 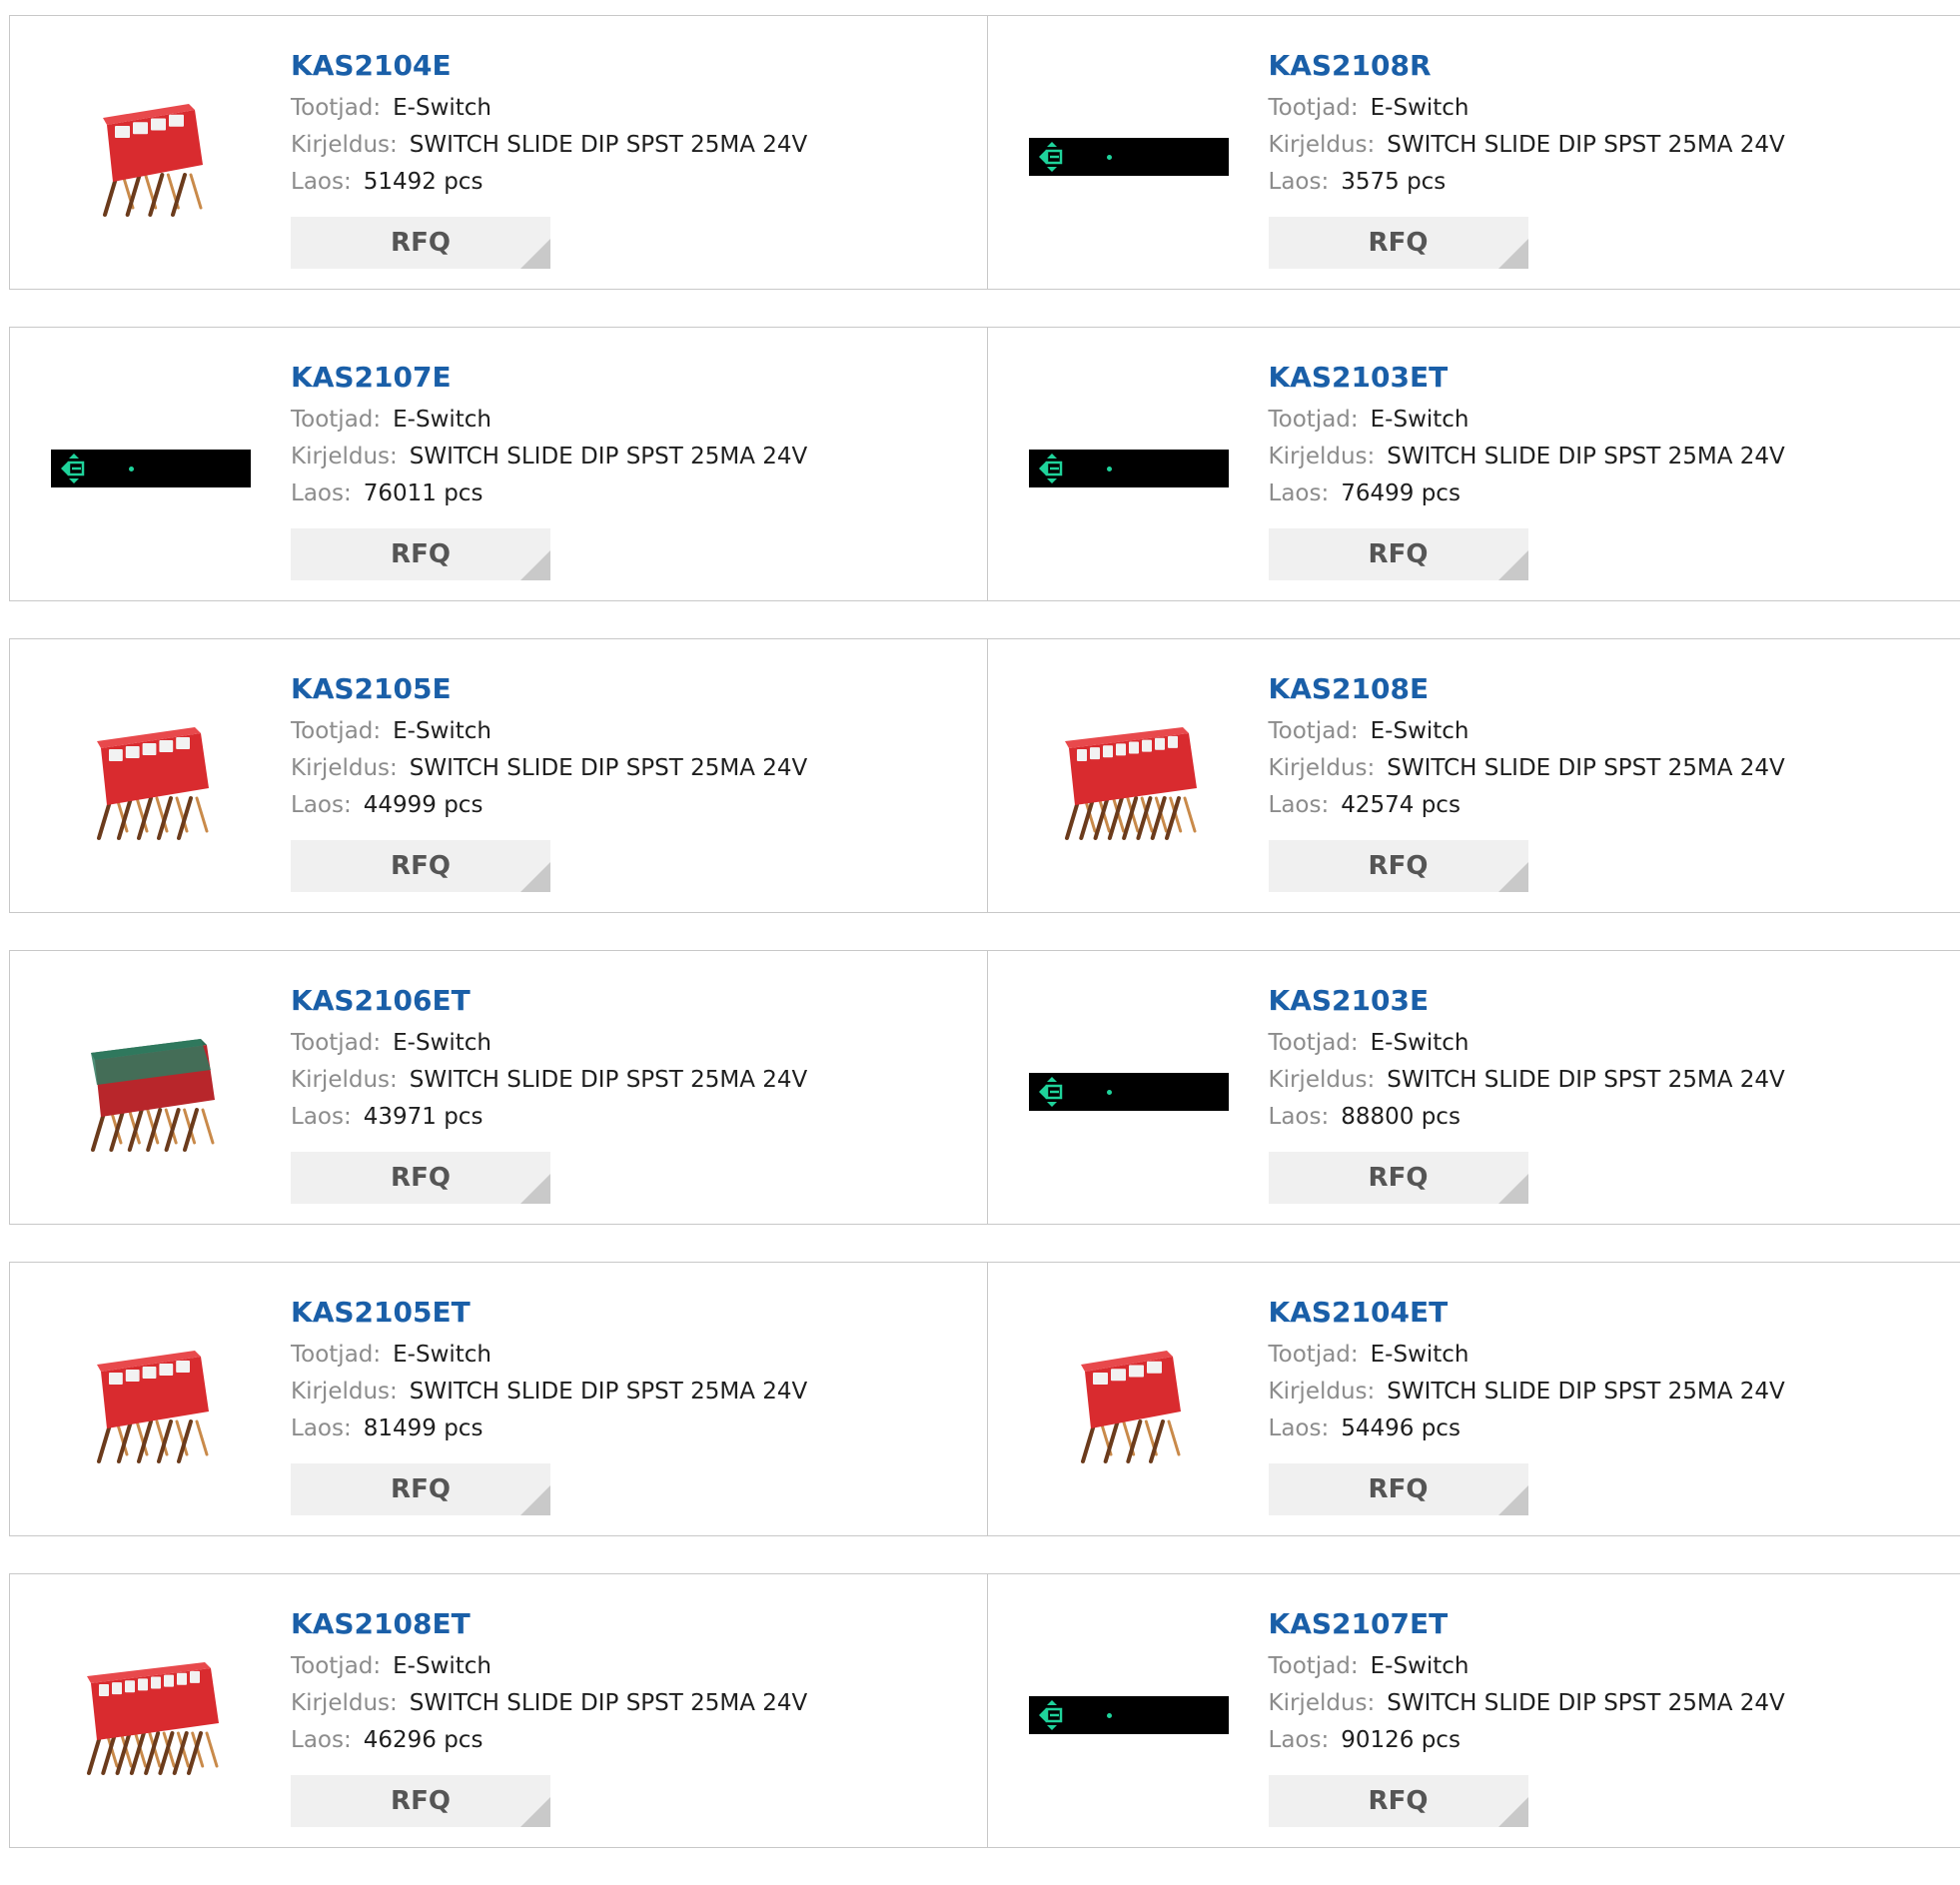 What do you see at coordinates (1527, 1001) in the screenshot?
I see `part-number-link: KAS2103E` at bounding box center [1527, 1001].